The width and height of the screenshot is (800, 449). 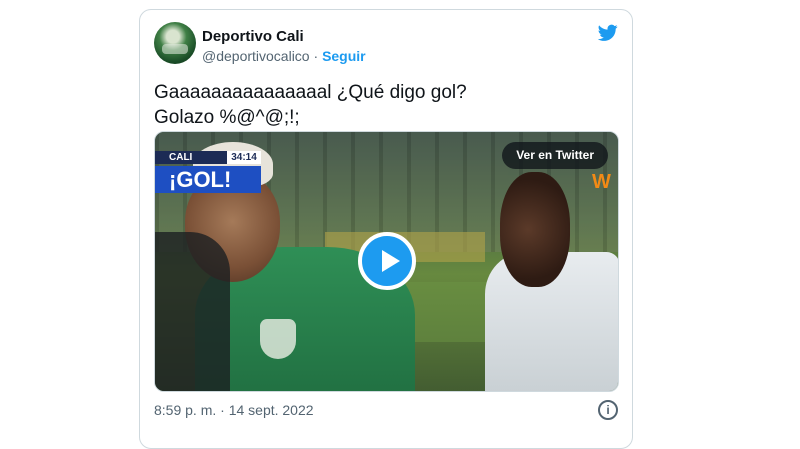 What do you see at coordinates (278, 339) in the screenshot?
I see `club-crest` at bounding box center [278, 339].